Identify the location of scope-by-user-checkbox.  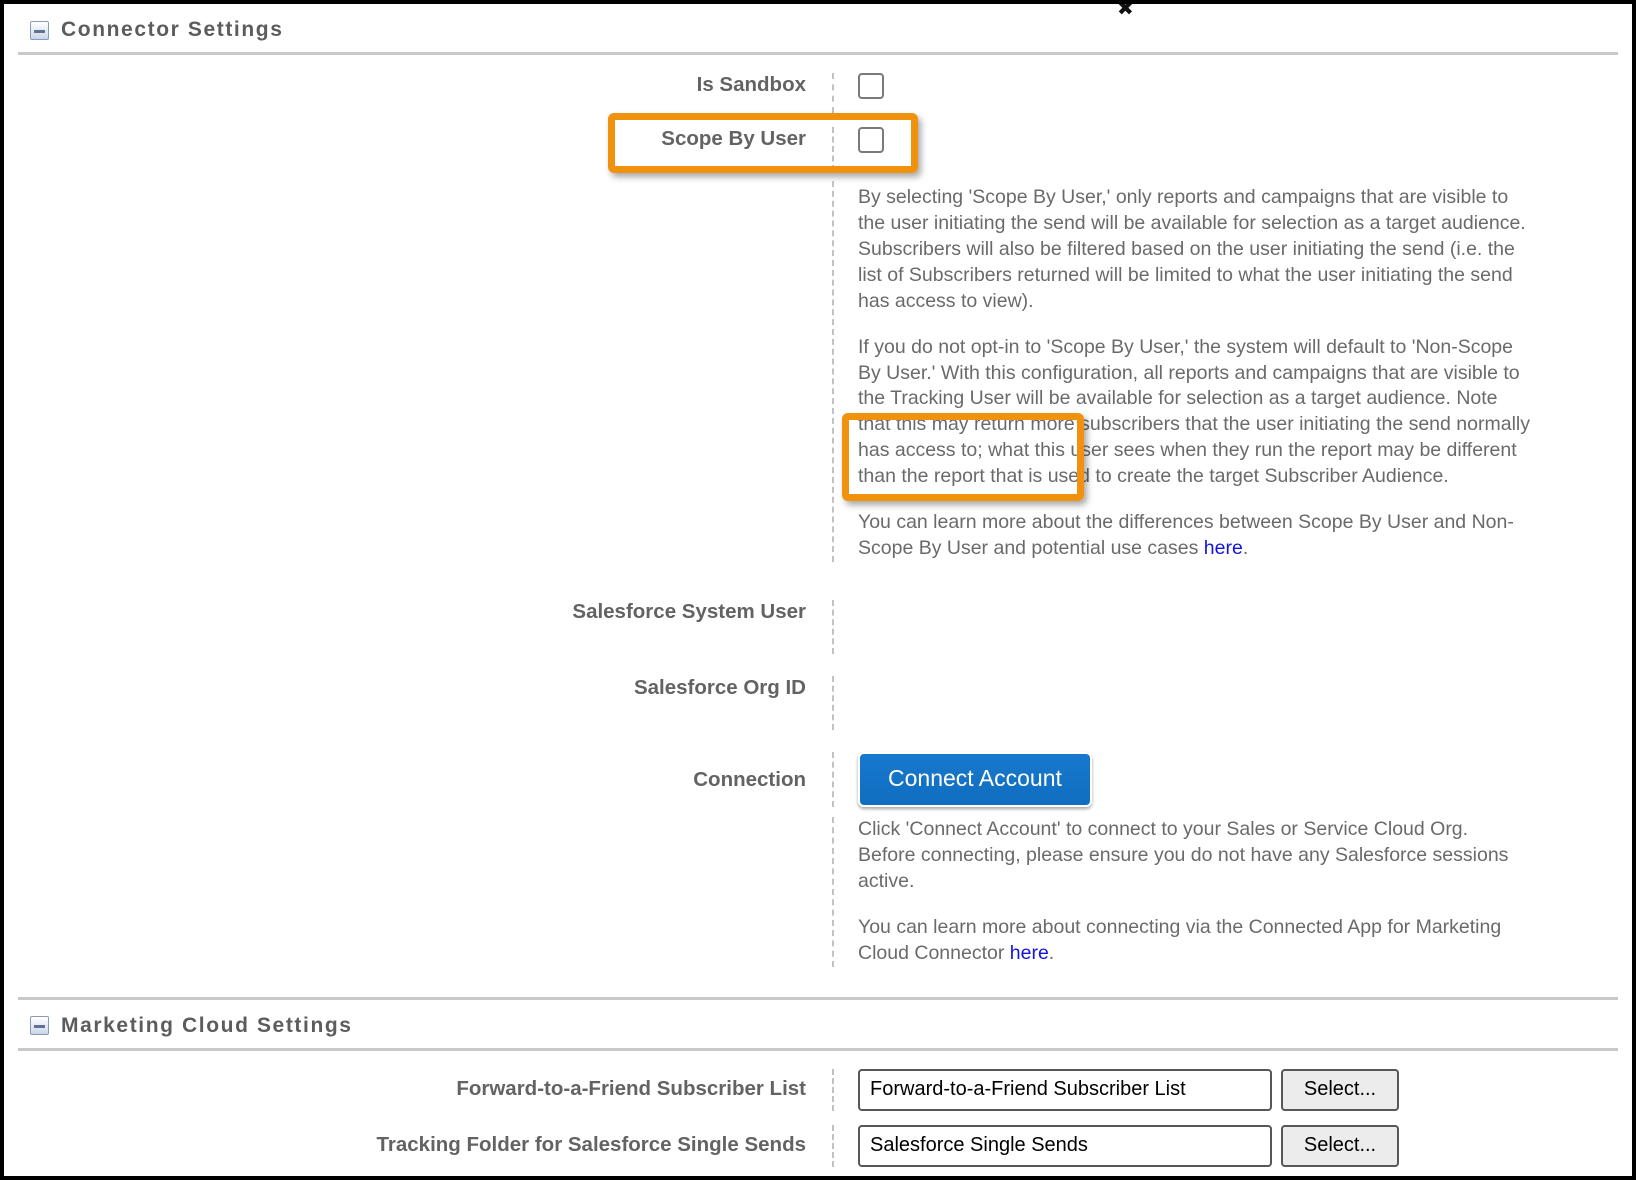
(871, 140).